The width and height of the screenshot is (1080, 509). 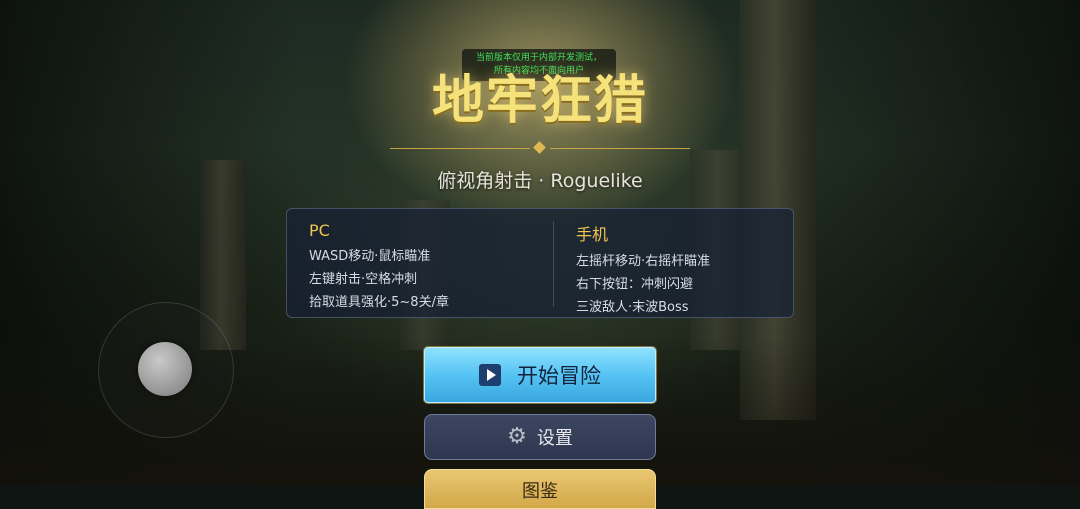 I want to click on title-divider-left, so click(x=460, y=148).